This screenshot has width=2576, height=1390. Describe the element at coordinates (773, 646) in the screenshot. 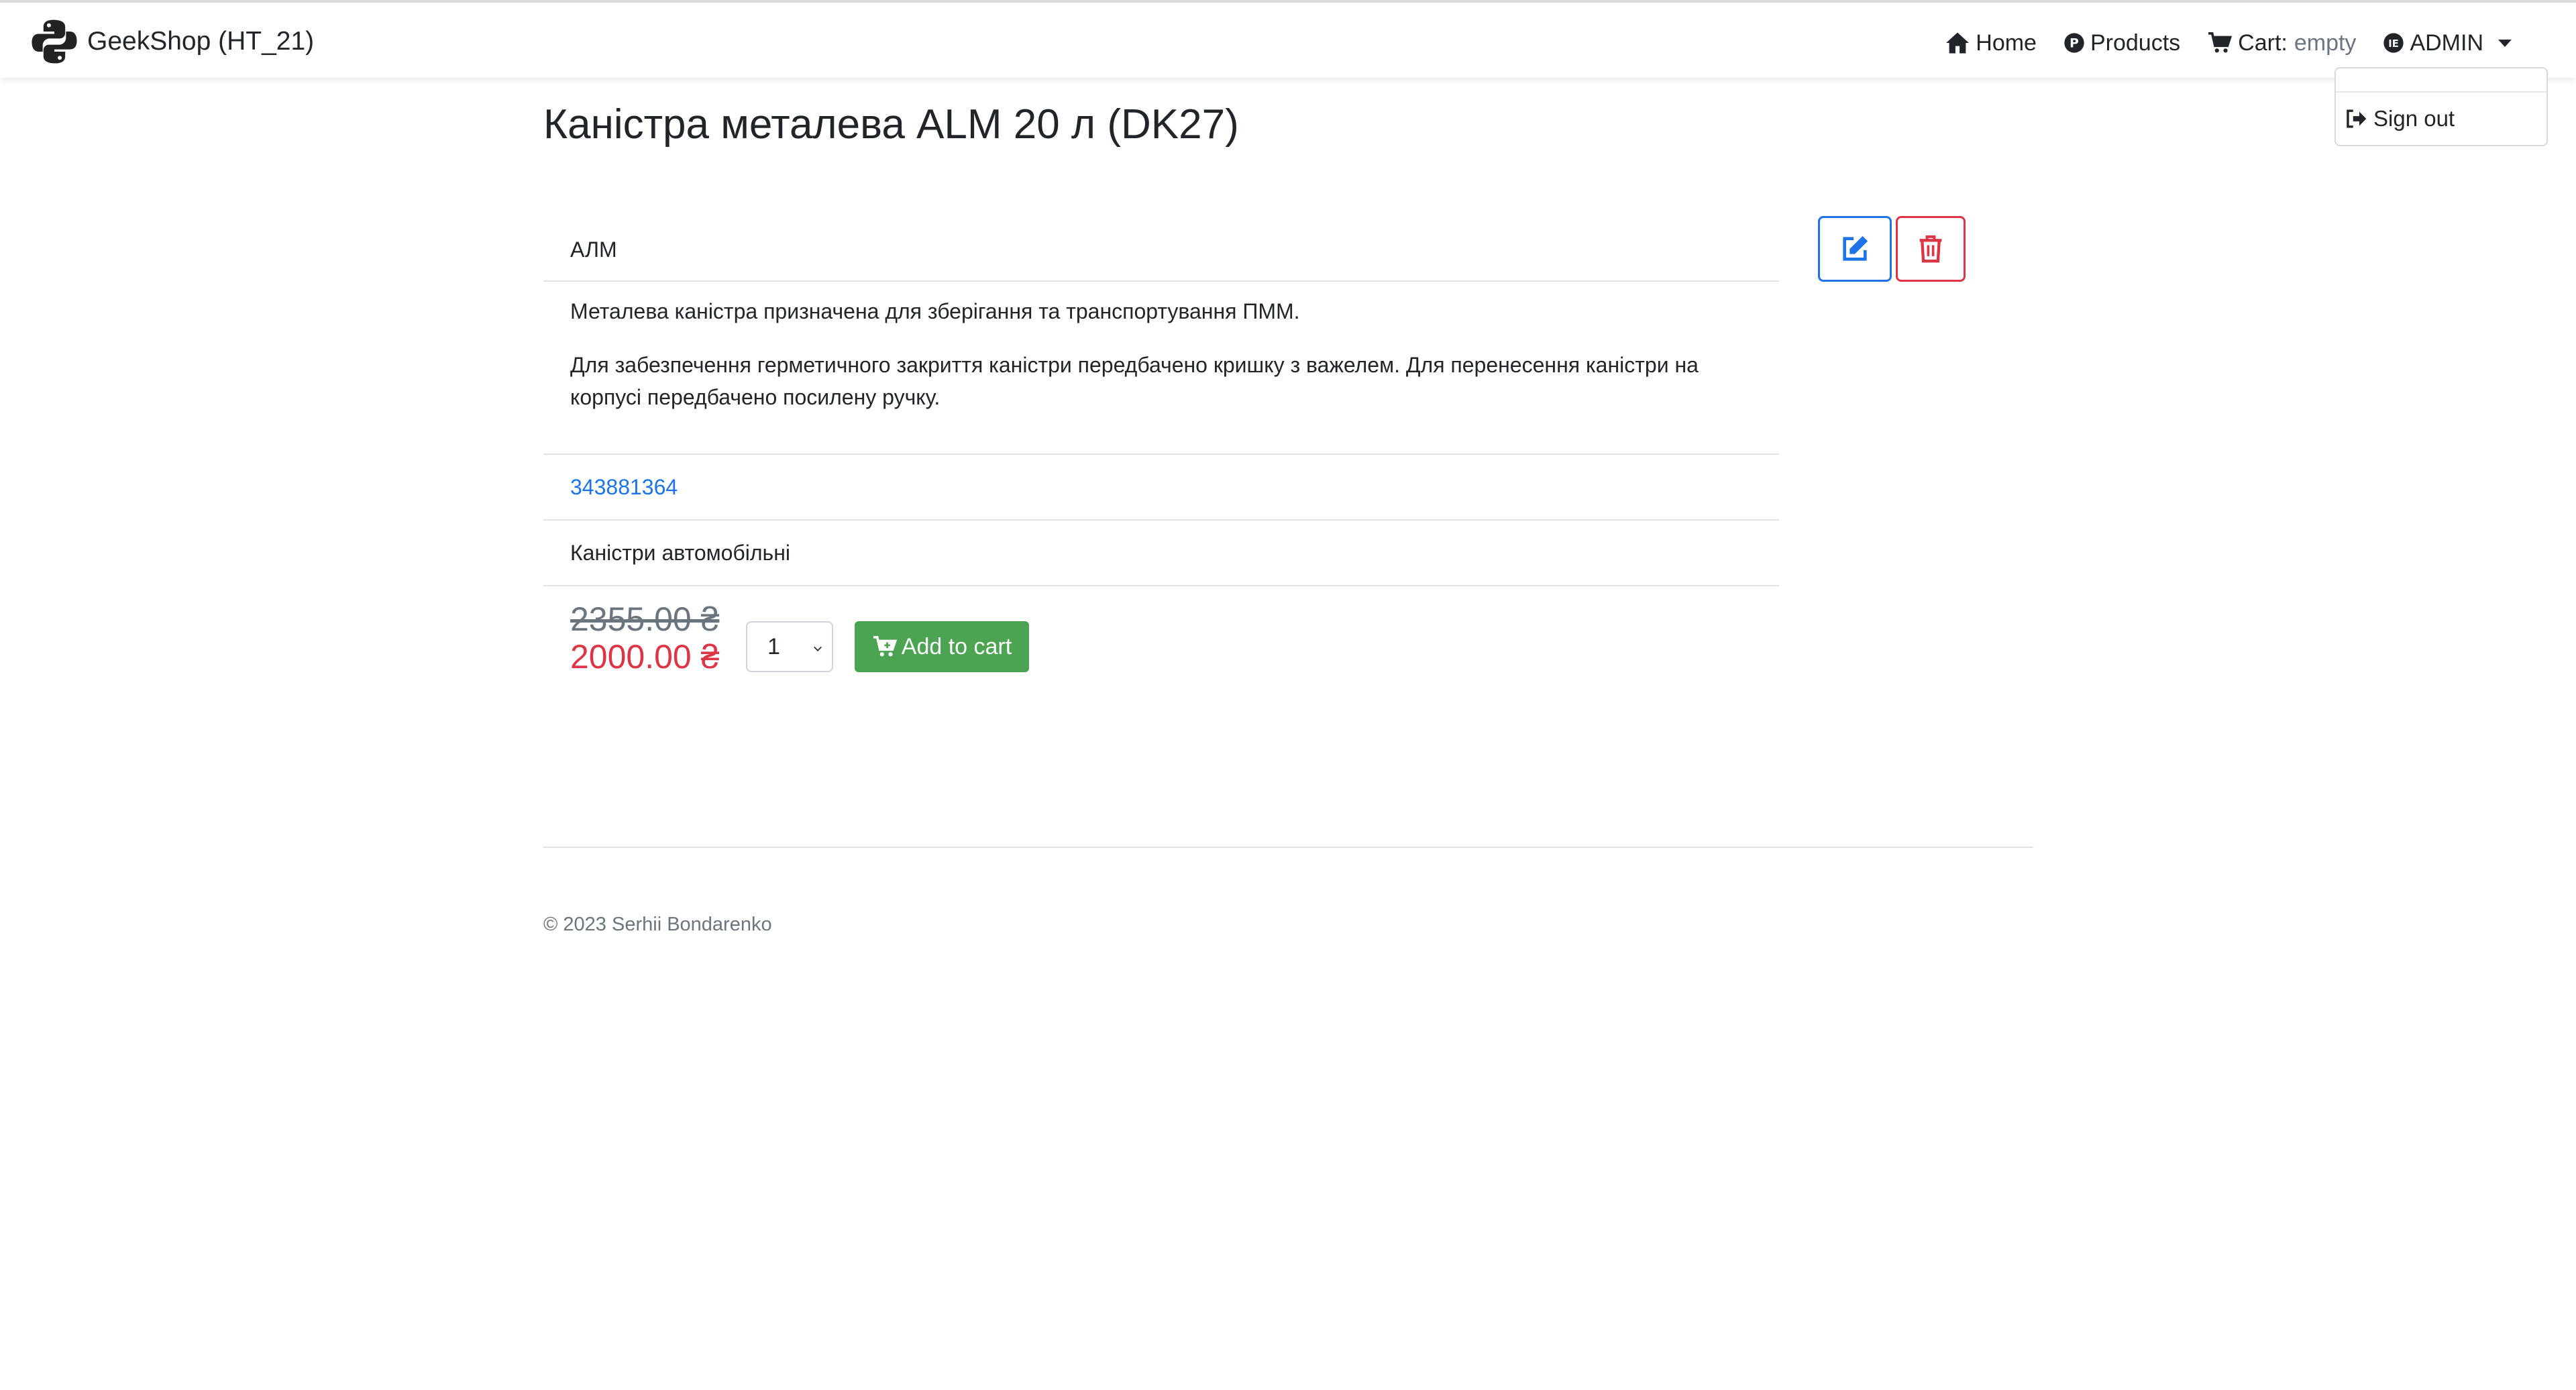

I see `quantity-value: 1` at that location.